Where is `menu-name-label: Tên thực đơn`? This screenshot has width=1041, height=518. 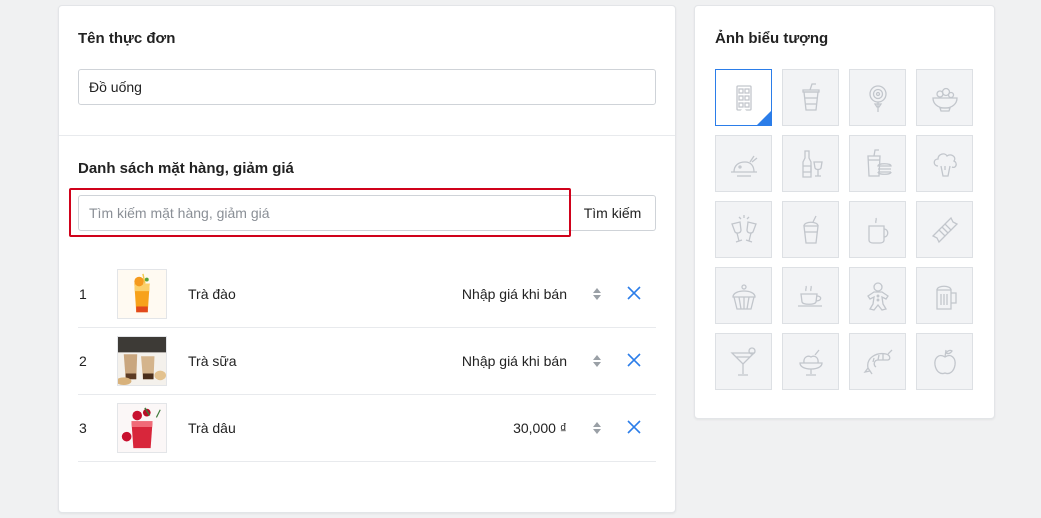 menu-name-label: Tên thực đơn is located at coordinates (127, 38).